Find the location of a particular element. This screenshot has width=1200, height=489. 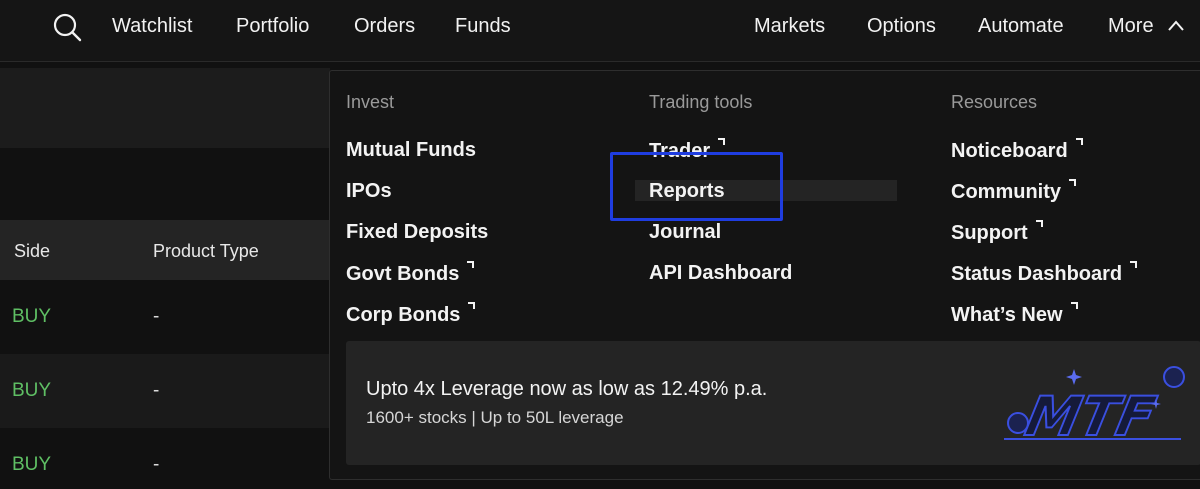

column-header-product-type: Product Type is located at coordinates (206, 251).